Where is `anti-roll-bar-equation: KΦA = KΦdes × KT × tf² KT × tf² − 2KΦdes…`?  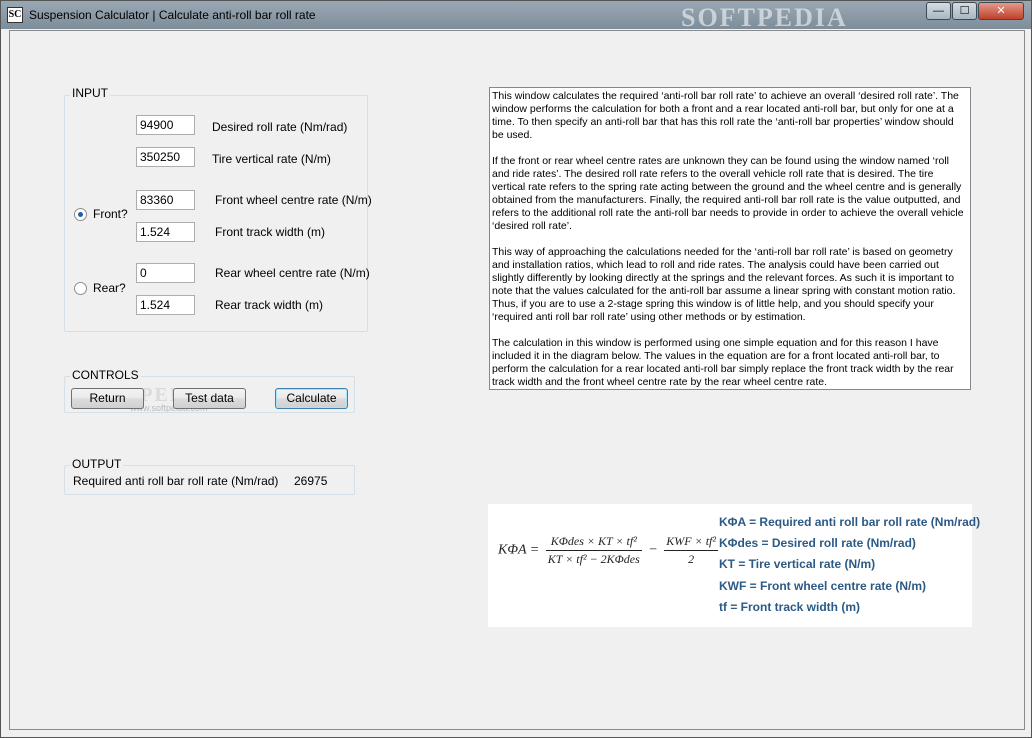
anti-roll-bar-equation: KΦA = KΦdes × KT × tf² KT × tf² − 2KΦdes… is located at coordinates (609, 550).